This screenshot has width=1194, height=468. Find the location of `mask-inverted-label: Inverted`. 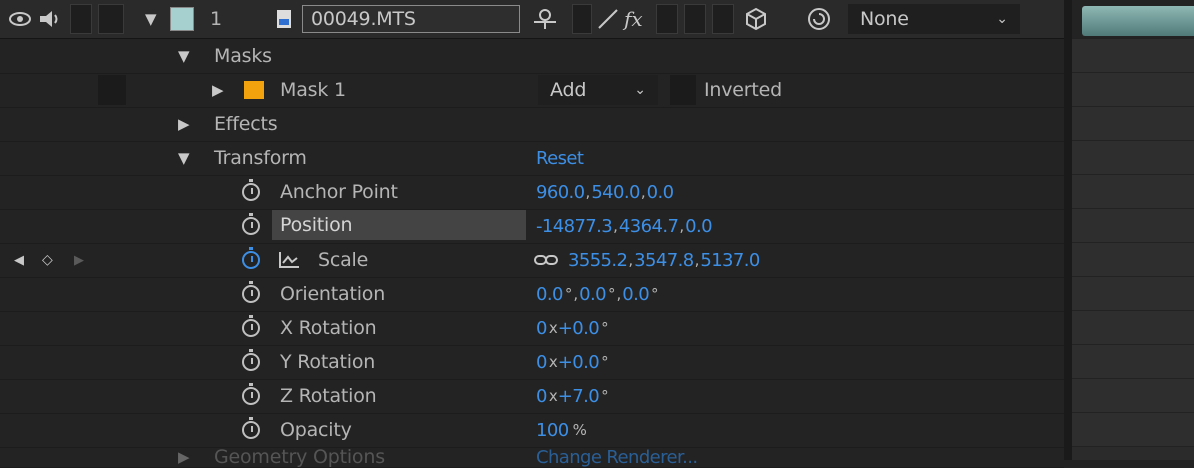

mask-inverted-label: Inverted is located at coordinates (743, 90).